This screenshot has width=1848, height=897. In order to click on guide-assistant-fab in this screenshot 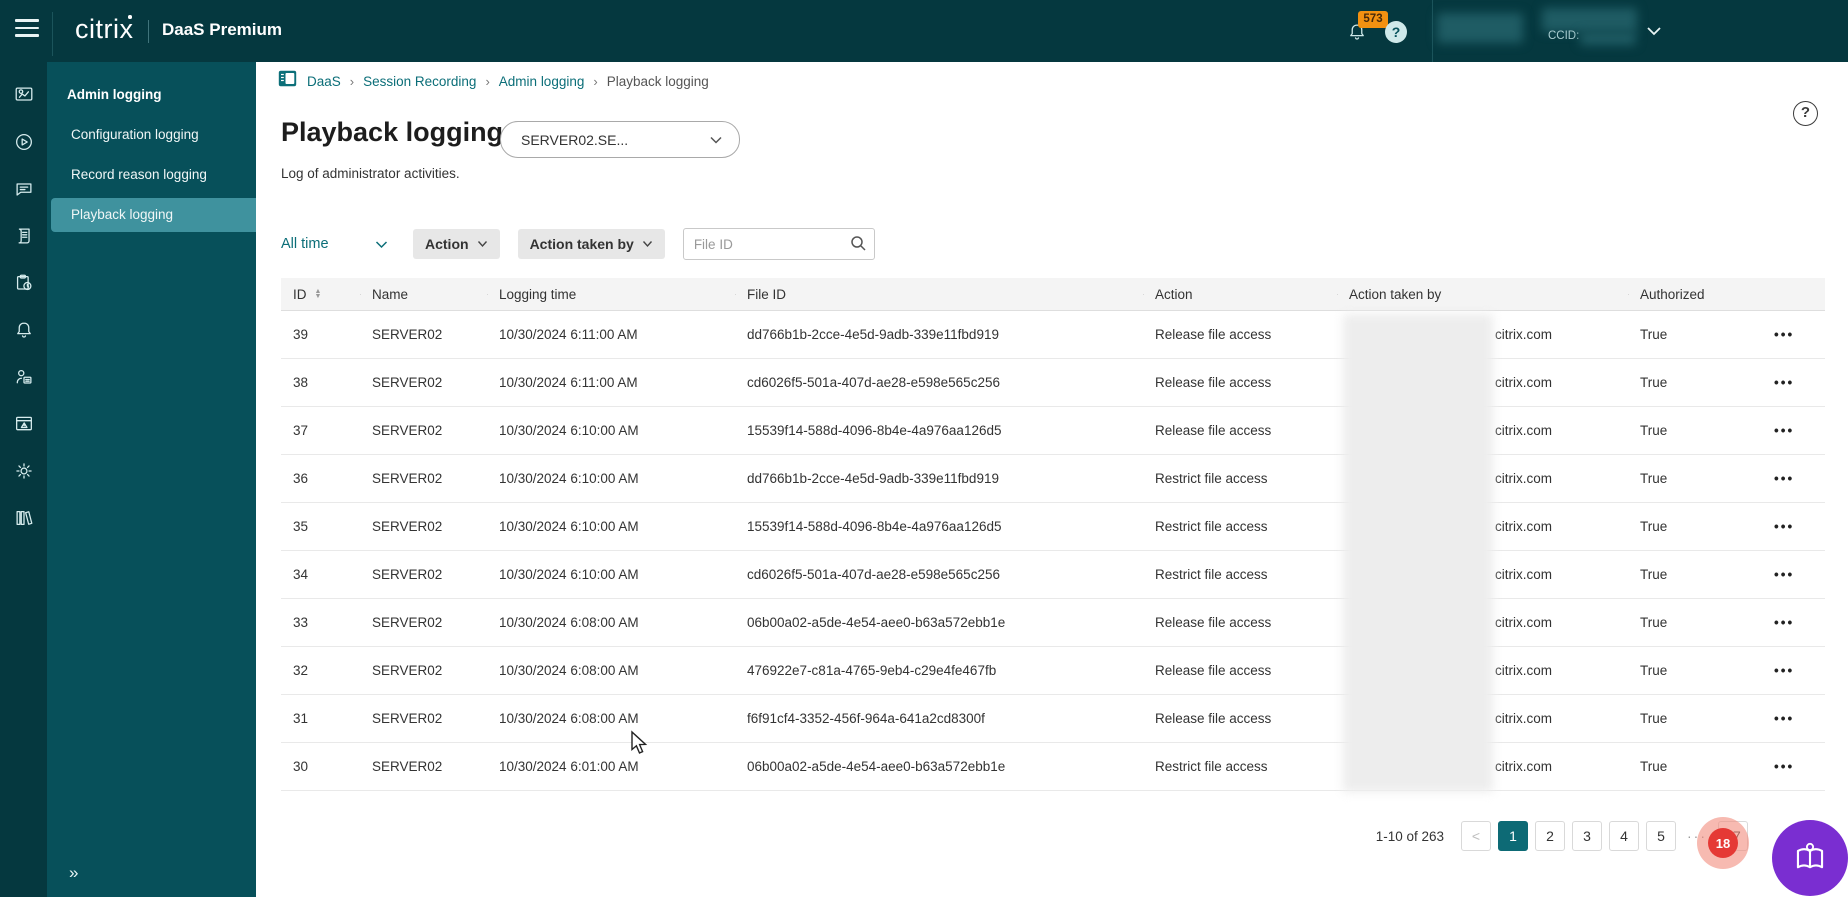, I will do `click(1810, 858)`.